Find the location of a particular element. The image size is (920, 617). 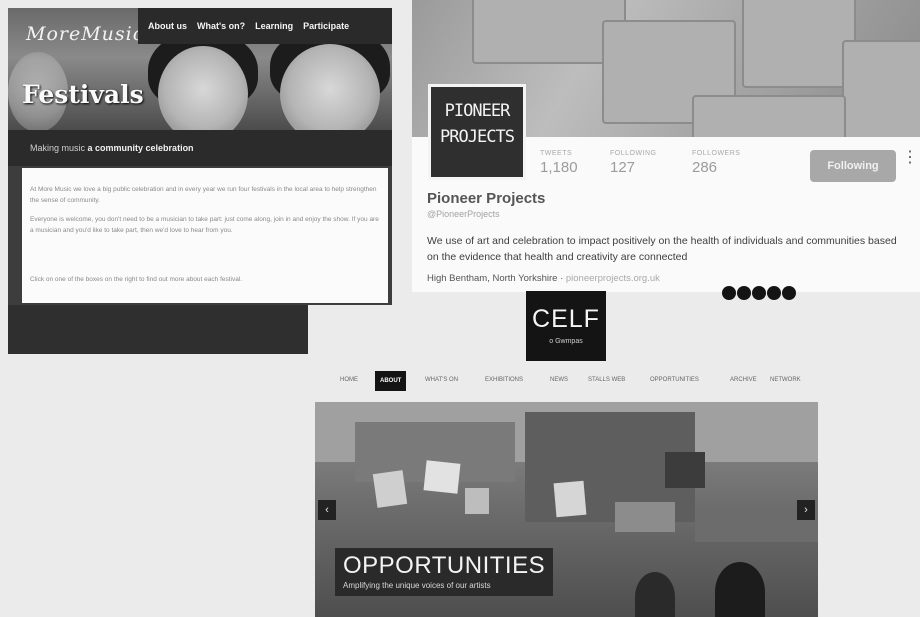

tagline-bar: Making music a community celebration is located at coordinates (200, 148).